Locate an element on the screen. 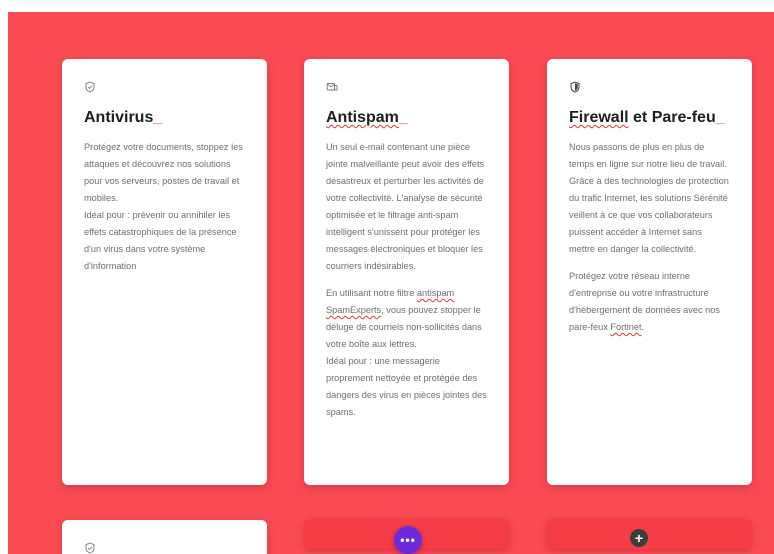 This screenshot has height=554, width=774. firewall-title: Firewall et Pare-feu_ is located at coordinates (647, 117).